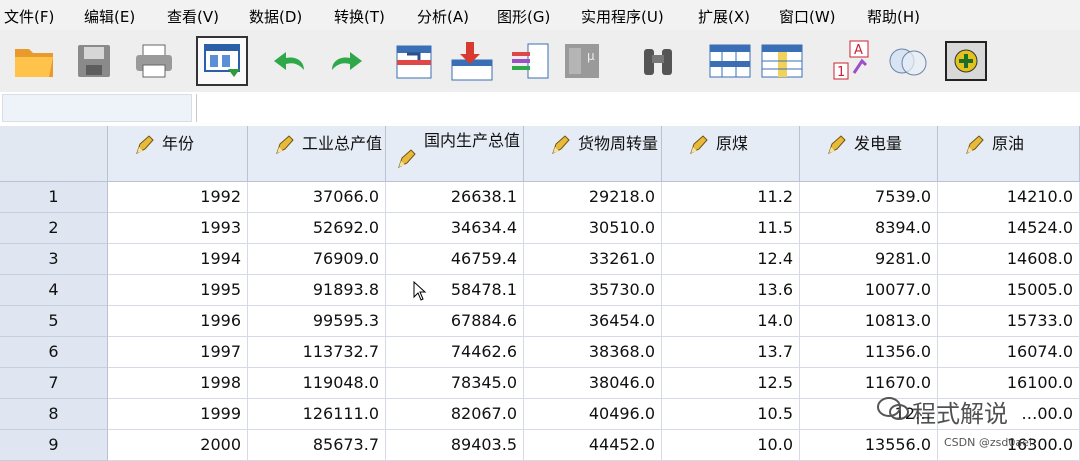  Describe the element at coordinates (782, 61) in the screenshot. I see `insert-variable-icon` at that location.